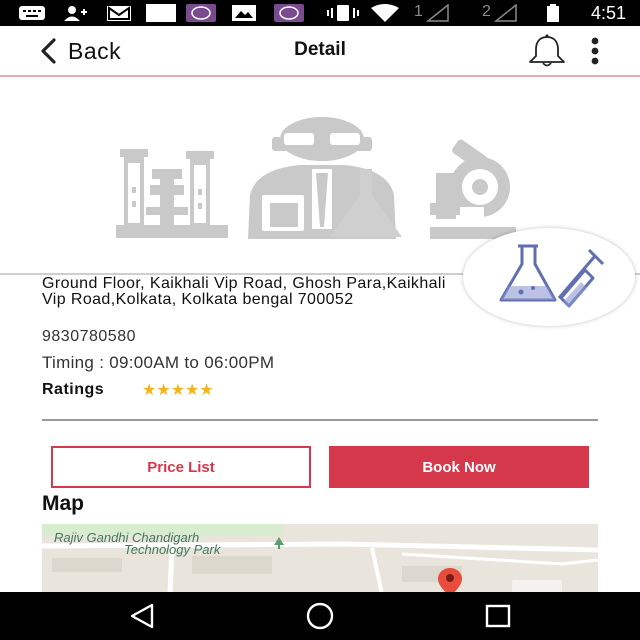 This screenshot has height=640, width=640. Describe the element at coordinates (73, 389) in the screenshot. I see `ratings-label: Ratings` at that location.